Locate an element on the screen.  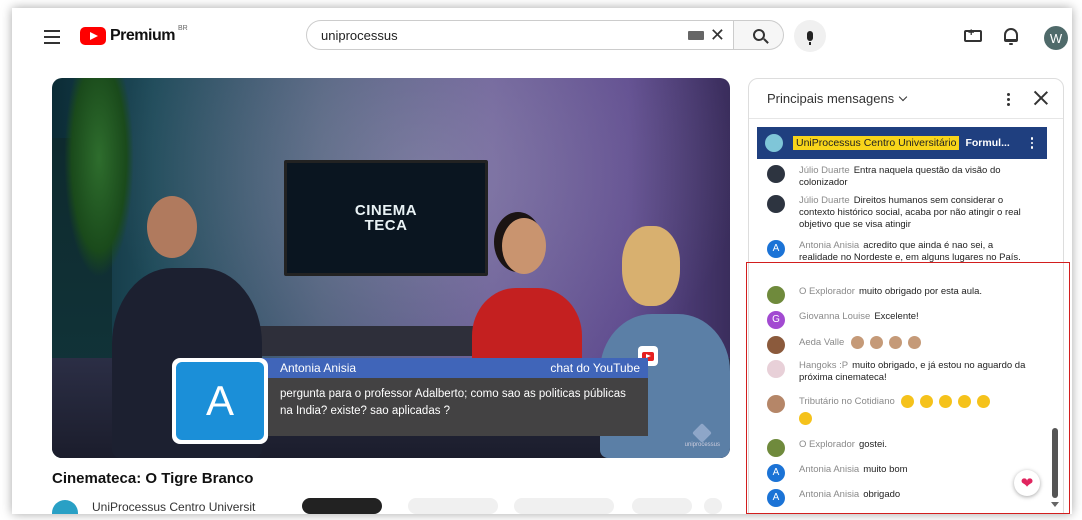
tv-logo-top: CINEMA is located at coordinates (386, 210).